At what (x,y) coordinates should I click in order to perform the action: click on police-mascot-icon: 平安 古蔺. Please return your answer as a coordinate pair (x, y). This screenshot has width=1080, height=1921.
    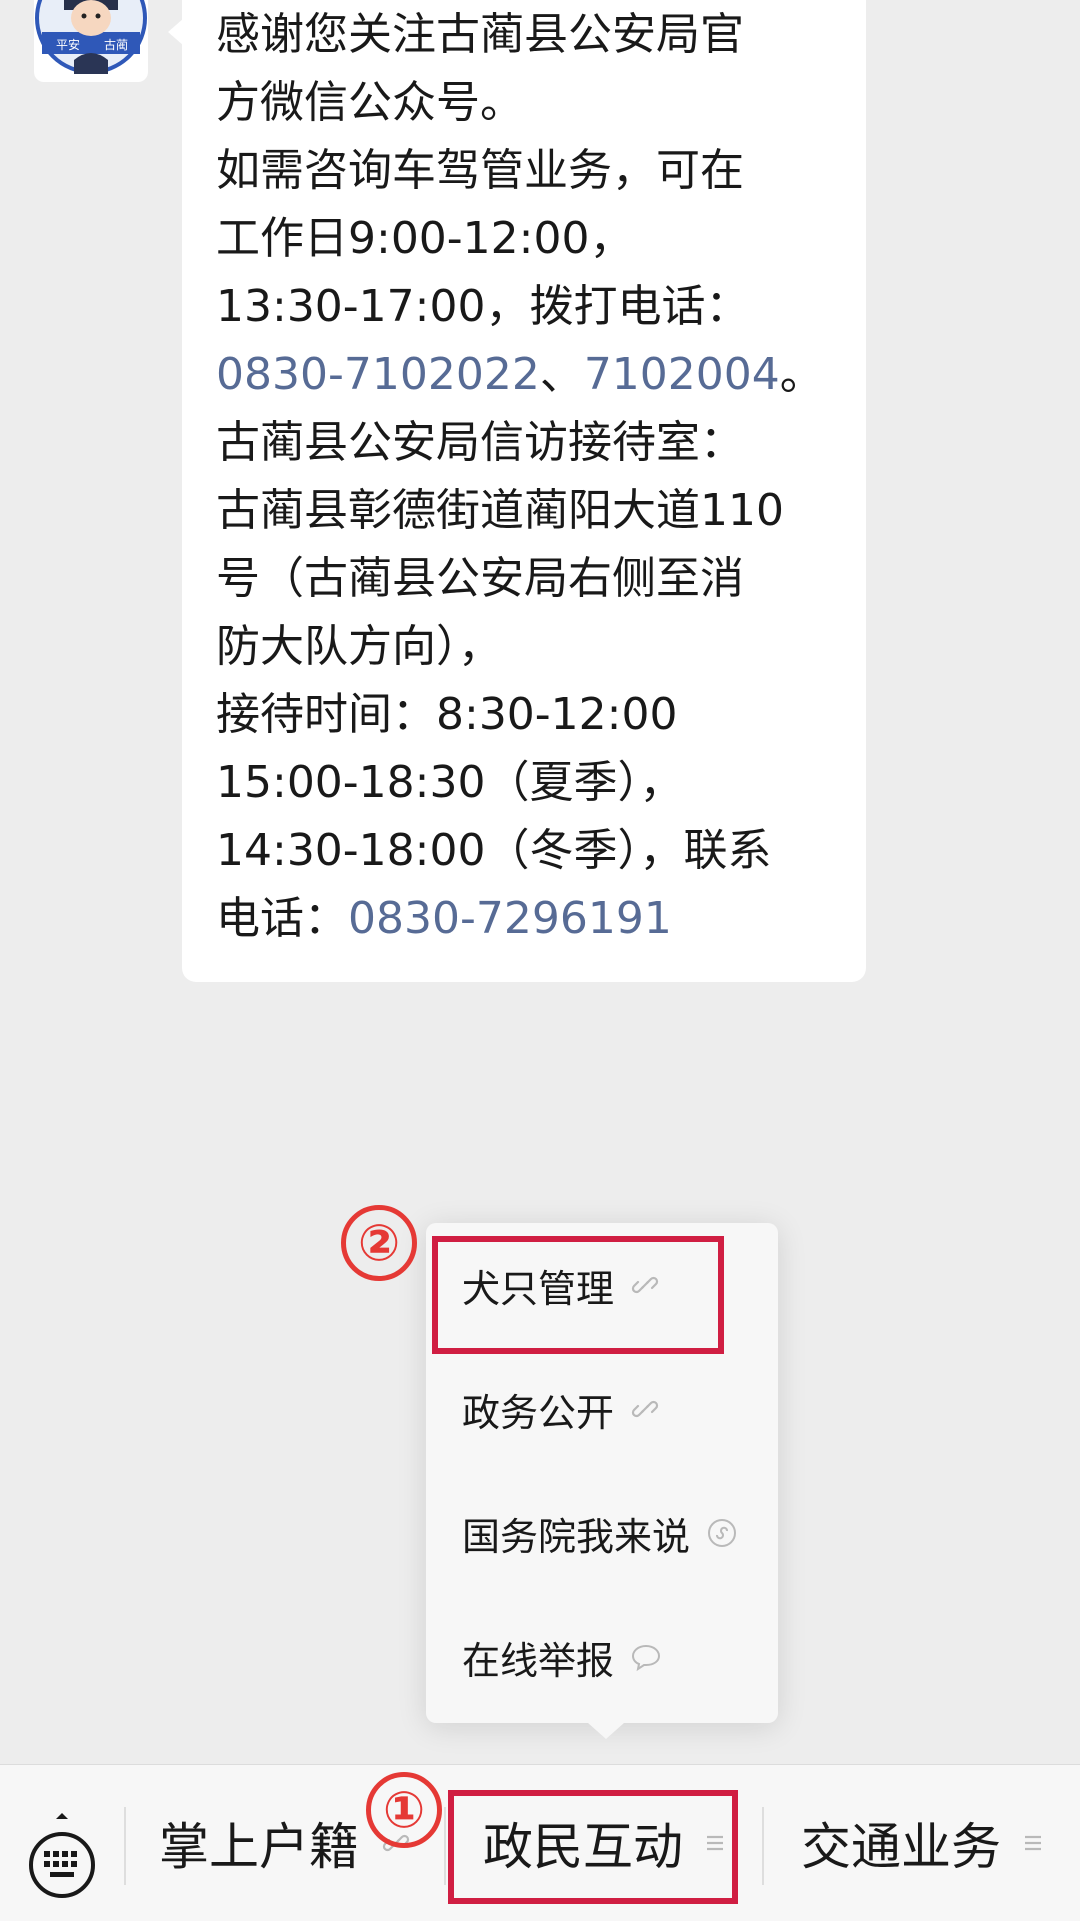
    Looking at the image, I should click on (91, 37).